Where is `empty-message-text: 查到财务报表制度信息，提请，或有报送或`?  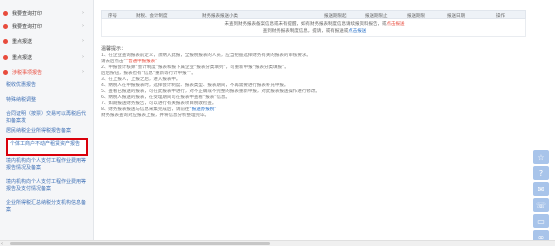 empty-message-text: 查到财务报表制度信息，提请，或有报送或 is located at coordinates (305, 31).